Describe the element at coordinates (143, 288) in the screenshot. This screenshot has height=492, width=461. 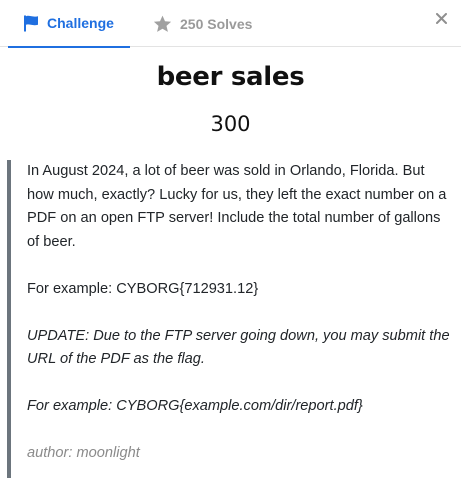
I see `description-example: For example: CYBORG{712931.12}` at that location.